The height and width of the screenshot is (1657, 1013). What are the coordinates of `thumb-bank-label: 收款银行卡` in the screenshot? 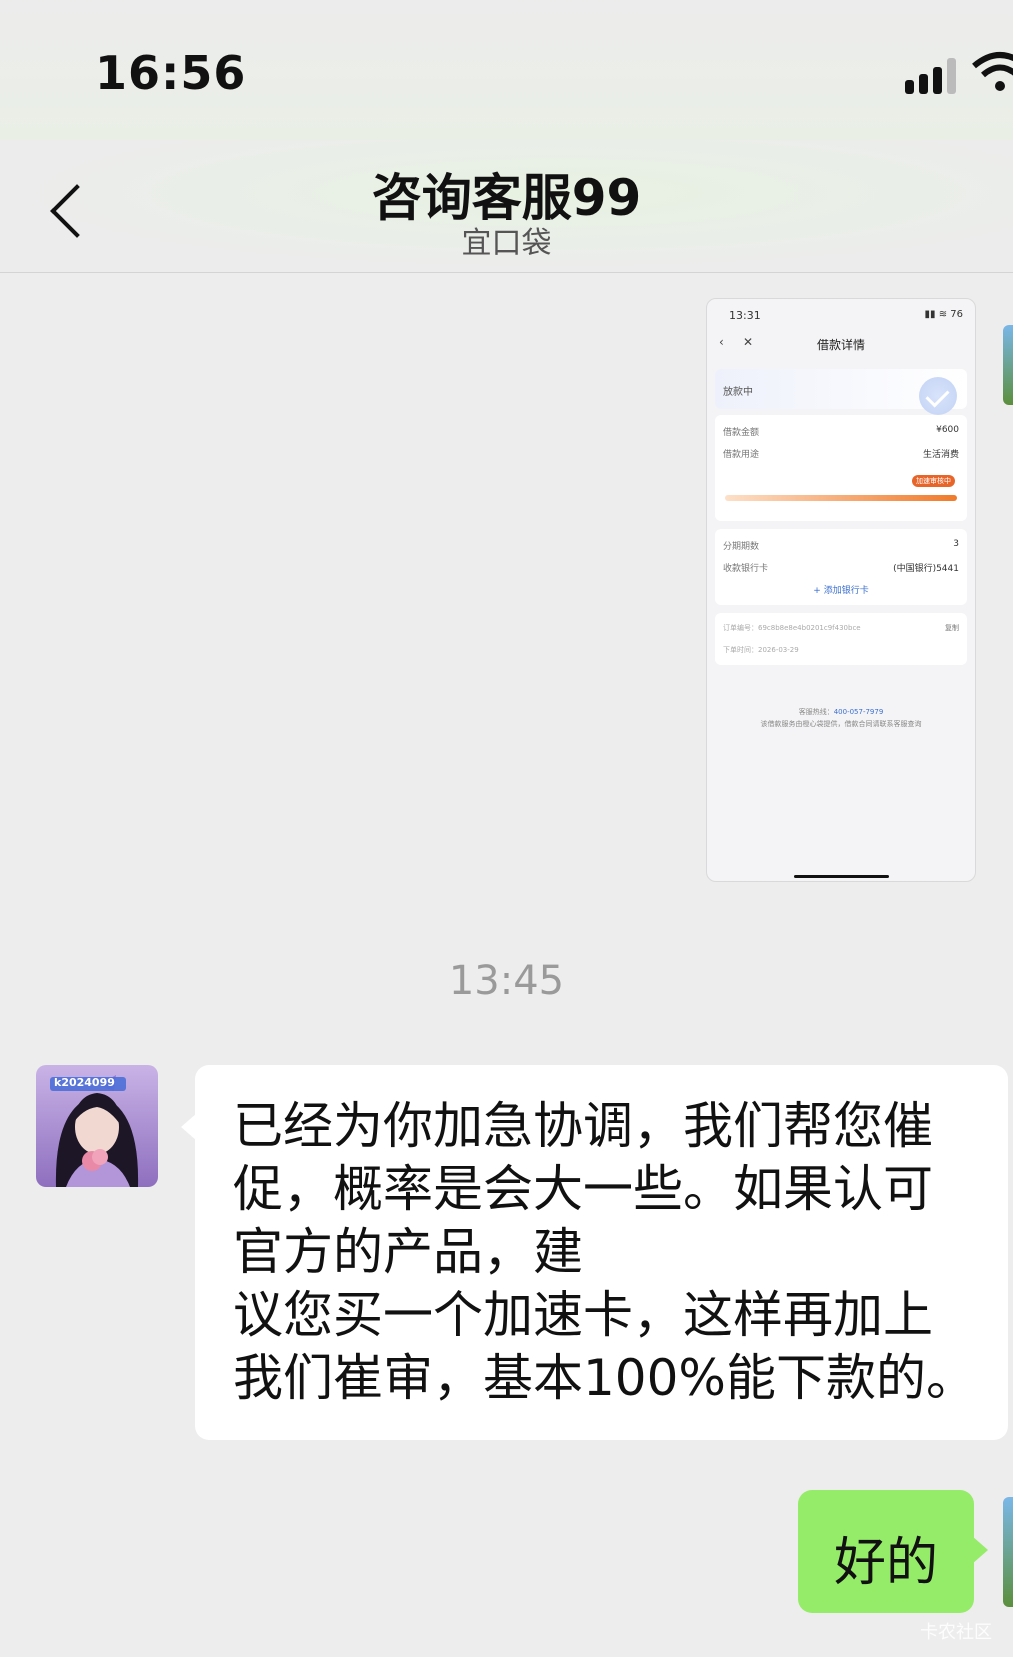 It's located at (746, 569).